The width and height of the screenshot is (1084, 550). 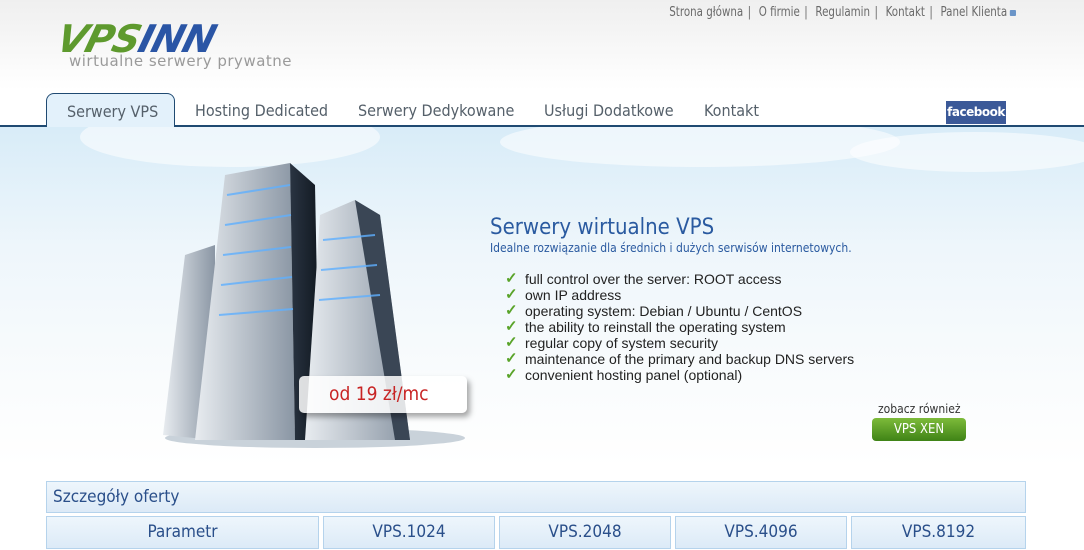 I want to click on column-header-vps2048: VPS.2048, so click(x=585, y=532).